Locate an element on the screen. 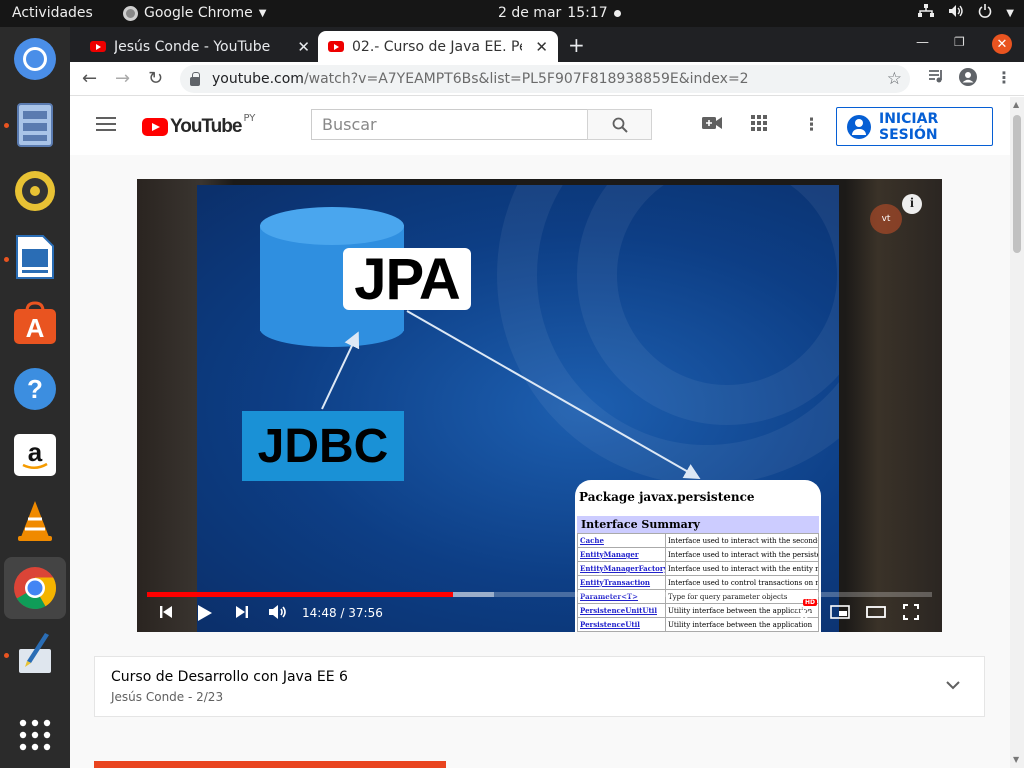 The height and width of the screenshot is (768, 1024). clock-time: 15:17 is located at coordinates (587, 13).